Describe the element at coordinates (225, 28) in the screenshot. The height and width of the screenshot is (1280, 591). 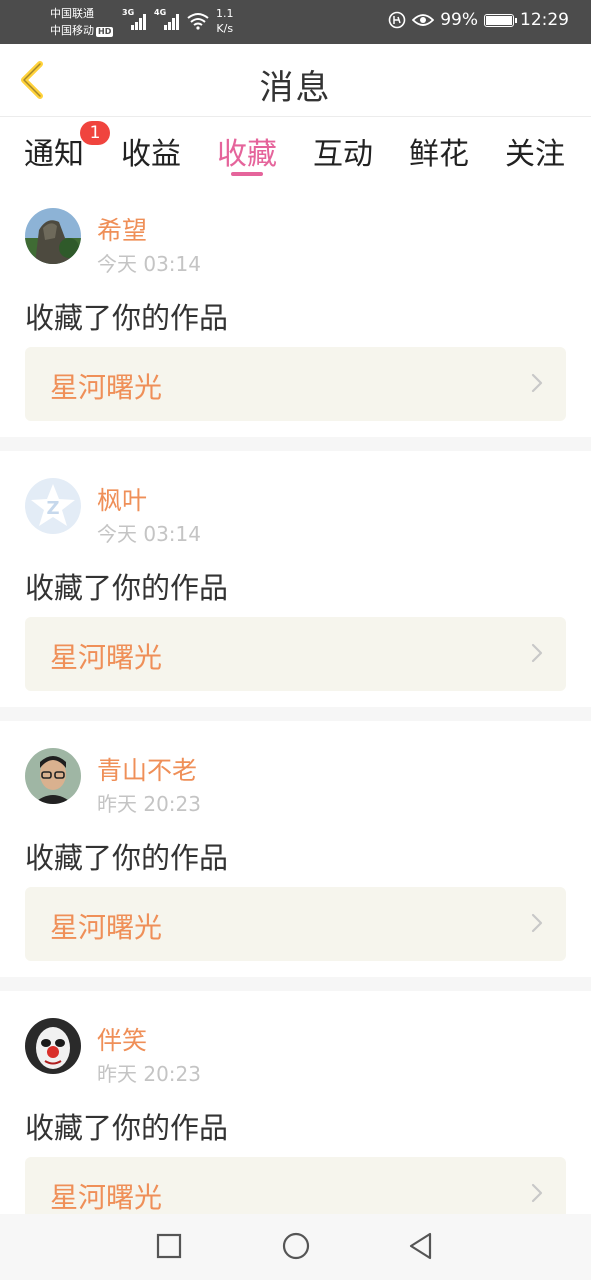
I see `speed-unit: K/s` at that location.